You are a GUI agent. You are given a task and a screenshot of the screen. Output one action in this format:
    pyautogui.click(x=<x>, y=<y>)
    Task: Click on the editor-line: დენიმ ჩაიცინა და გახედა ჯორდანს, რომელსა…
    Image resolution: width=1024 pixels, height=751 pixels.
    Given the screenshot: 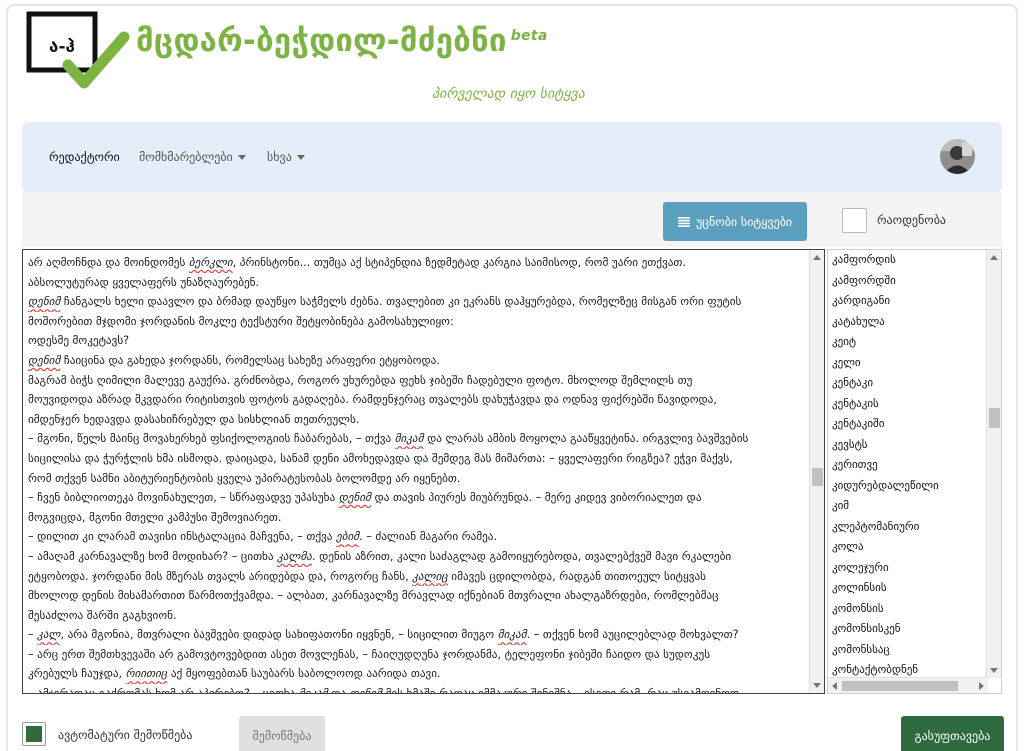 What is the action you would take?
    pyautogui.click(x=418, y=361)
    